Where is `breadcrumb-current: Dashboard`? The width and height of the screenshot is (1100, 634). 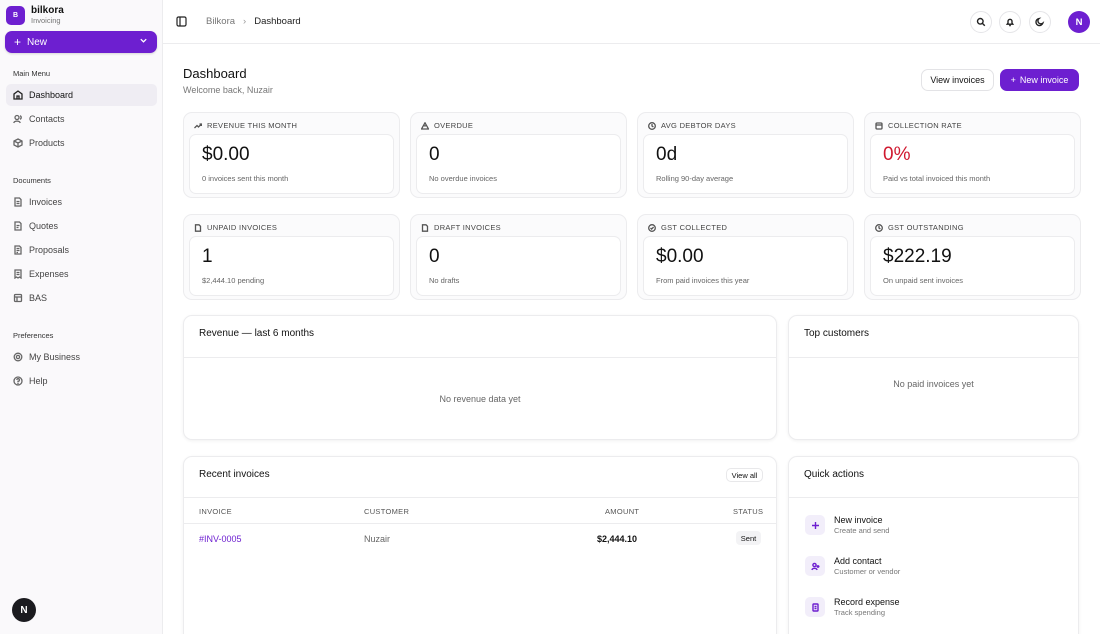
breadcrumb-current: Dashboard is located at coordinates (277, 21).